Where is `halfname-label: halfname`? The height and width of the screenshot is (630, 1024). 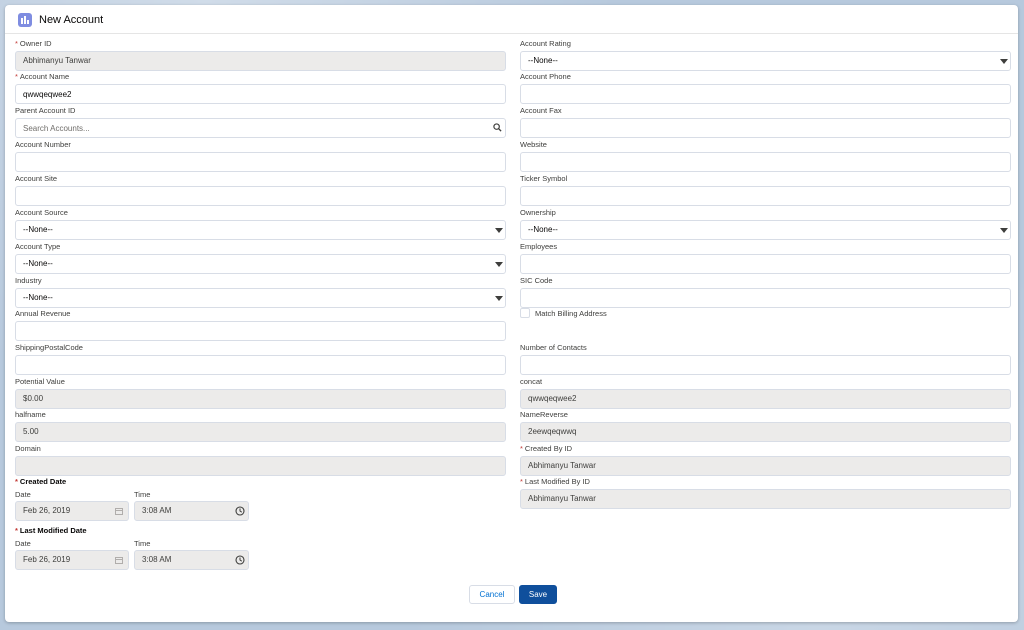
halfname-label: halfname is located at coordinates (30, 414).